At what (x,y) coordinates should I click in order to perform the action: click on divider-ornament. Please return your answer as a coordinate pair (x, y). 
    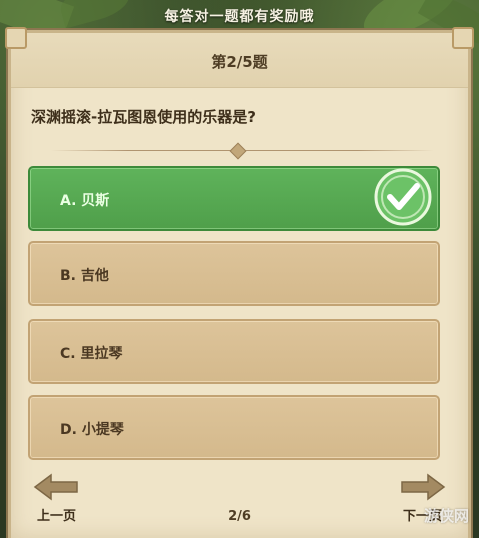
    Looking at the image, I should click on (238, 151).